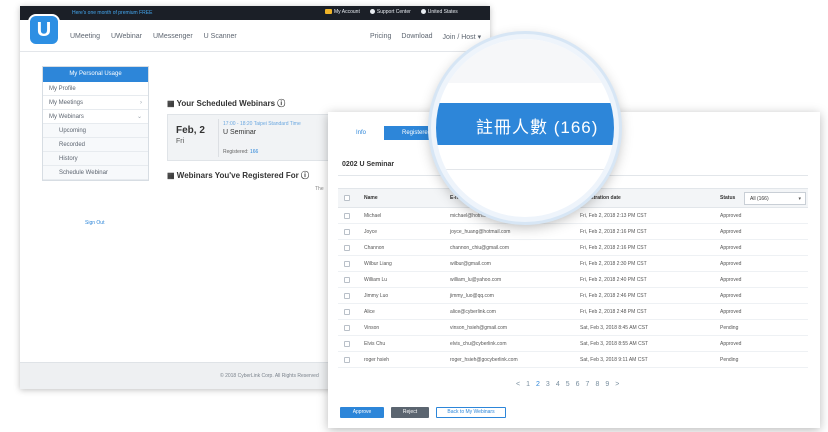 The image size is (828, 432). What do you see at coordinates (613, 248) in the screenshot?
I see `cell-date: Fri, Feb 2, 2018 2:16 PM CST` at bounding box center [613, 248].